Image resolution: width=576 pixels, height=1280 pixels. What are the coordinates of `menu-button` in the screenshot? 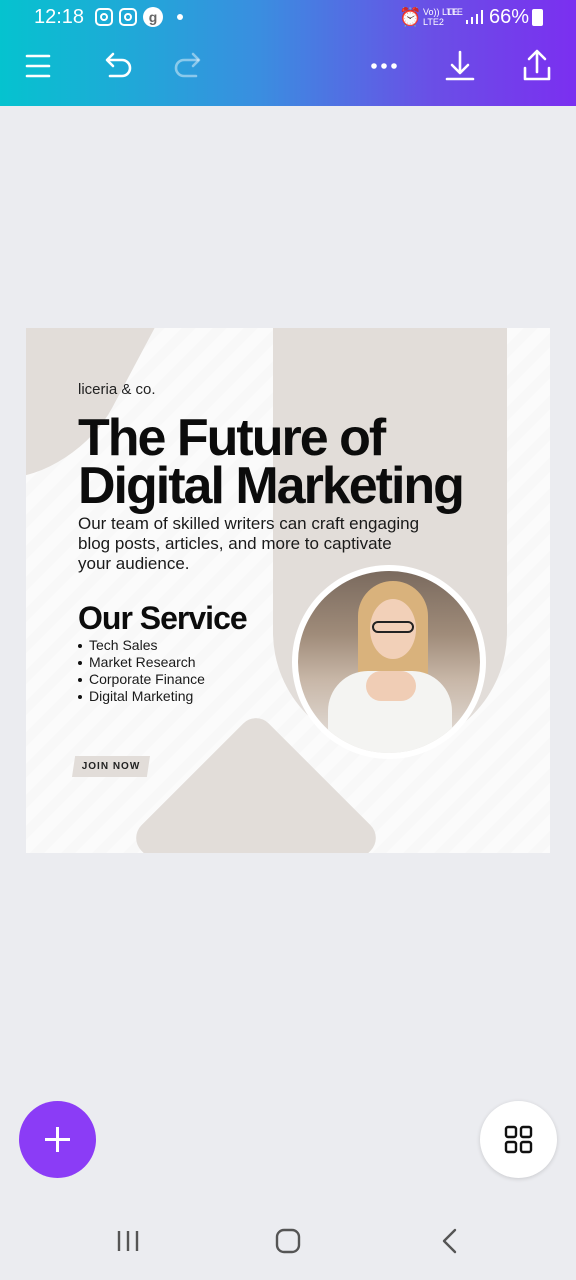 It's located at (38, 66).